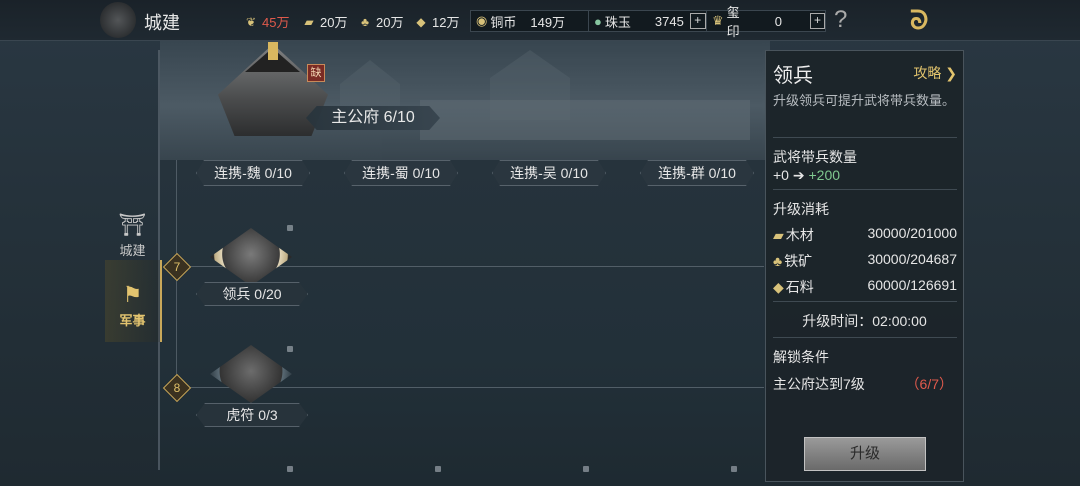  Describe the element at coordinates (585, 120) in the screenshot. I see `wall-silhouette` at that location.